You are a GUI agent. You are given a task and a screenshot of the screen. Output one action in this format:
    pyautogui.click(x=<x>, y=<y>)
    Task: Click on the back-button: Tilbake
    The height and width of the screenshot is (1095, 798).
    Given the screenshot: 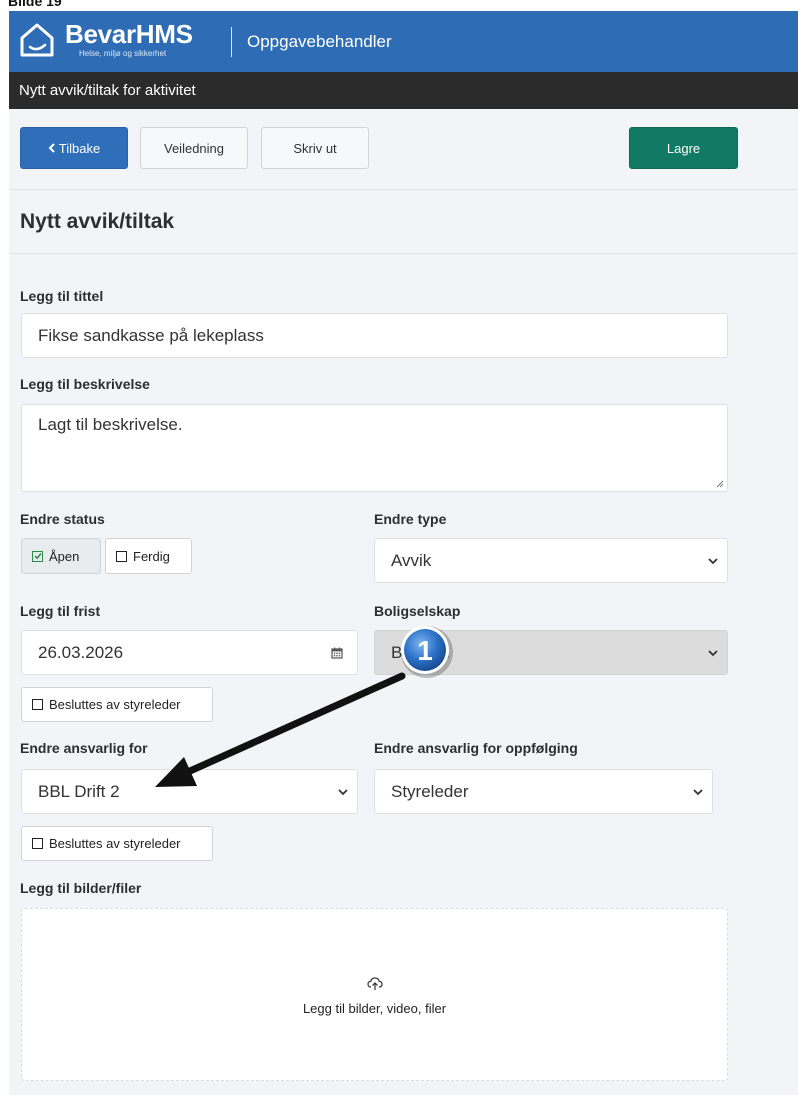 What is the action you would take?
    pyautogui.click(x=74, y=148)
    